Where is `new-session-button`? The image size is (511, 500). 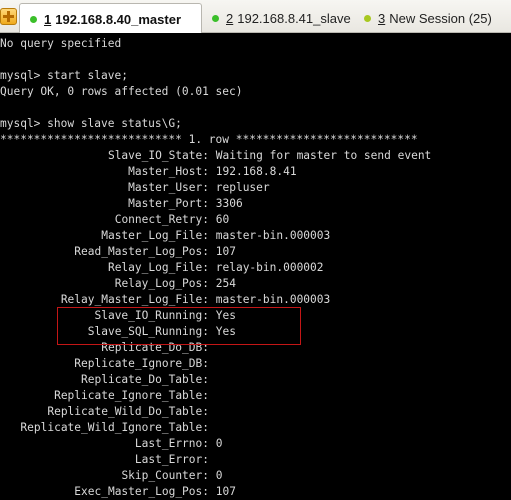
new-session-button is located at coordinates (8, 16).